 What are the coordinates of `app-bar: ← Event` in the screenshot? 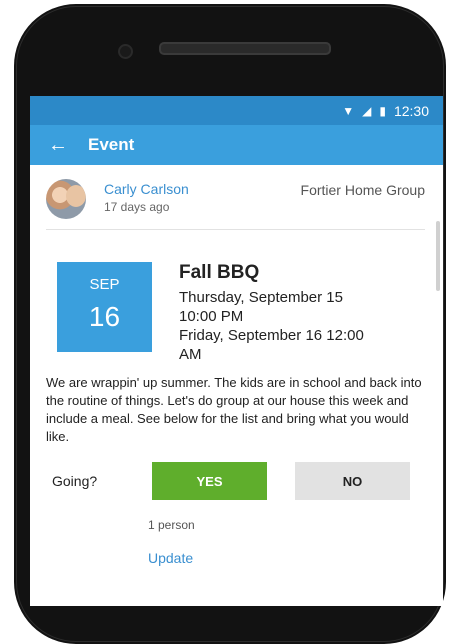 It's located at (236, 145).